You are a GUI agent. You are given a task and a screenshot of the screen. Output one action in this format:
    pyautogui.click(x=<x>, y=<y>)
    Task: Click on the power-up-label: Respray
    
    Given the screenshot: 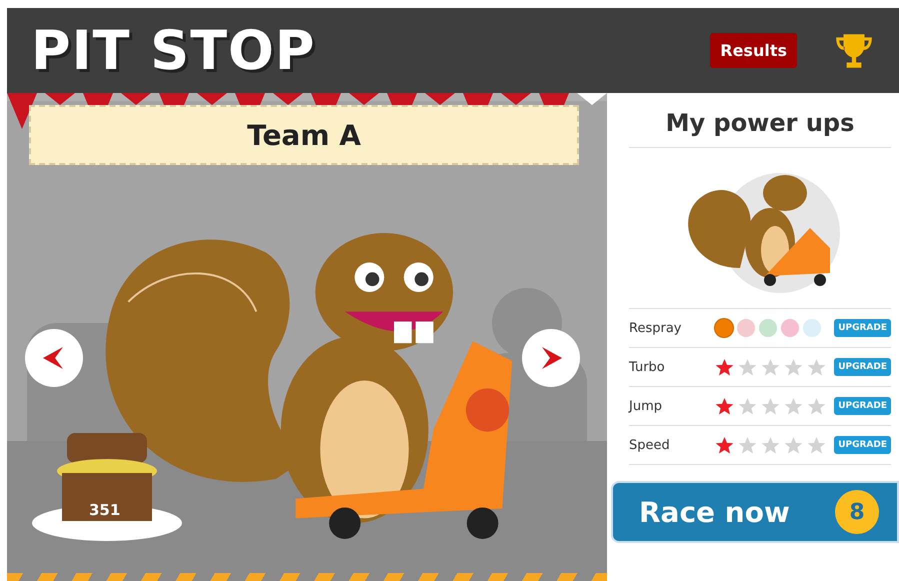 What is the action you would take?
    pyautogui.click(x=655, y=328)
    